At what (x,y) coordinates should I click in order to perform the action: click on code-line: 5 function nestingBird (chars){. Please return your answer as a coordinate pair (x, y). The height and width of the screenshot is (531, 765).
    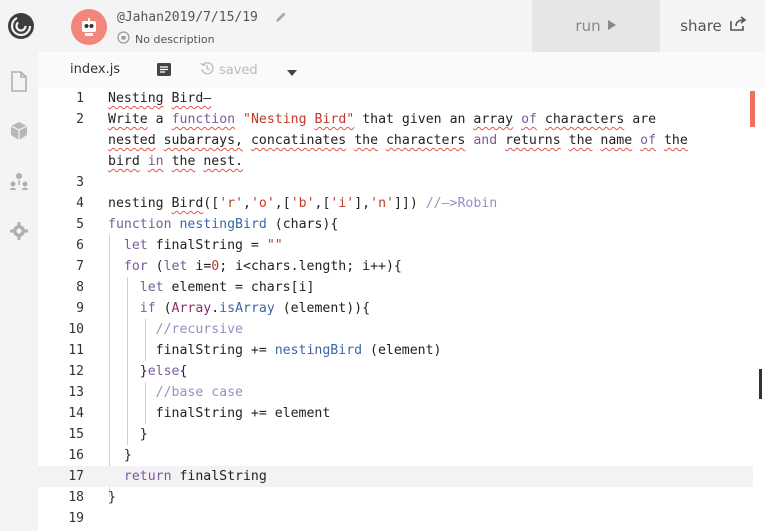
    Looking at the image, I should click on (395, 224).